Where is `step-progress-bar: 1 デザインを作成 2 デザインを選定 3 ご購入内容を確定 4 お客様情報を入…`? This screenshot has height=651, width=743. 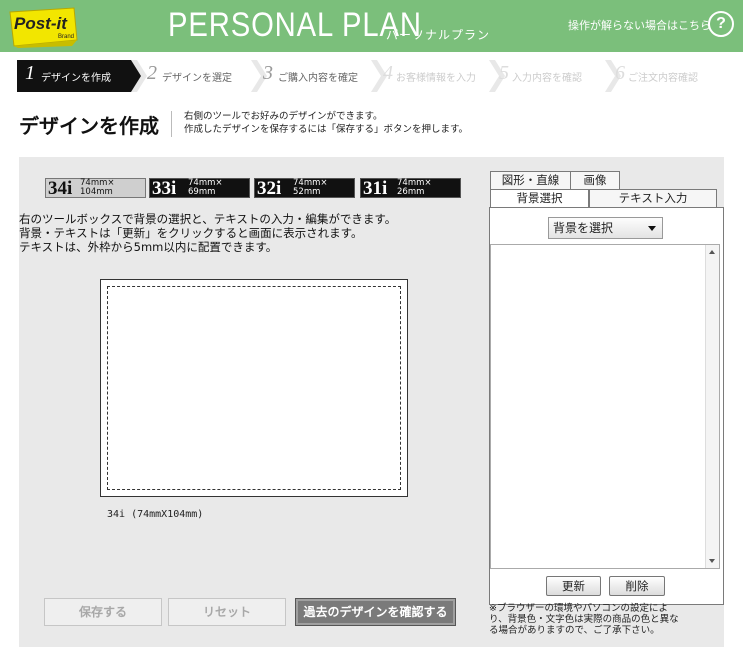 step-progress-bar: 1 デザインを作成 2 デザインを選定 3 ご購入内容を確定 4 お客様情報を入… is located at coordinates (371, 76).